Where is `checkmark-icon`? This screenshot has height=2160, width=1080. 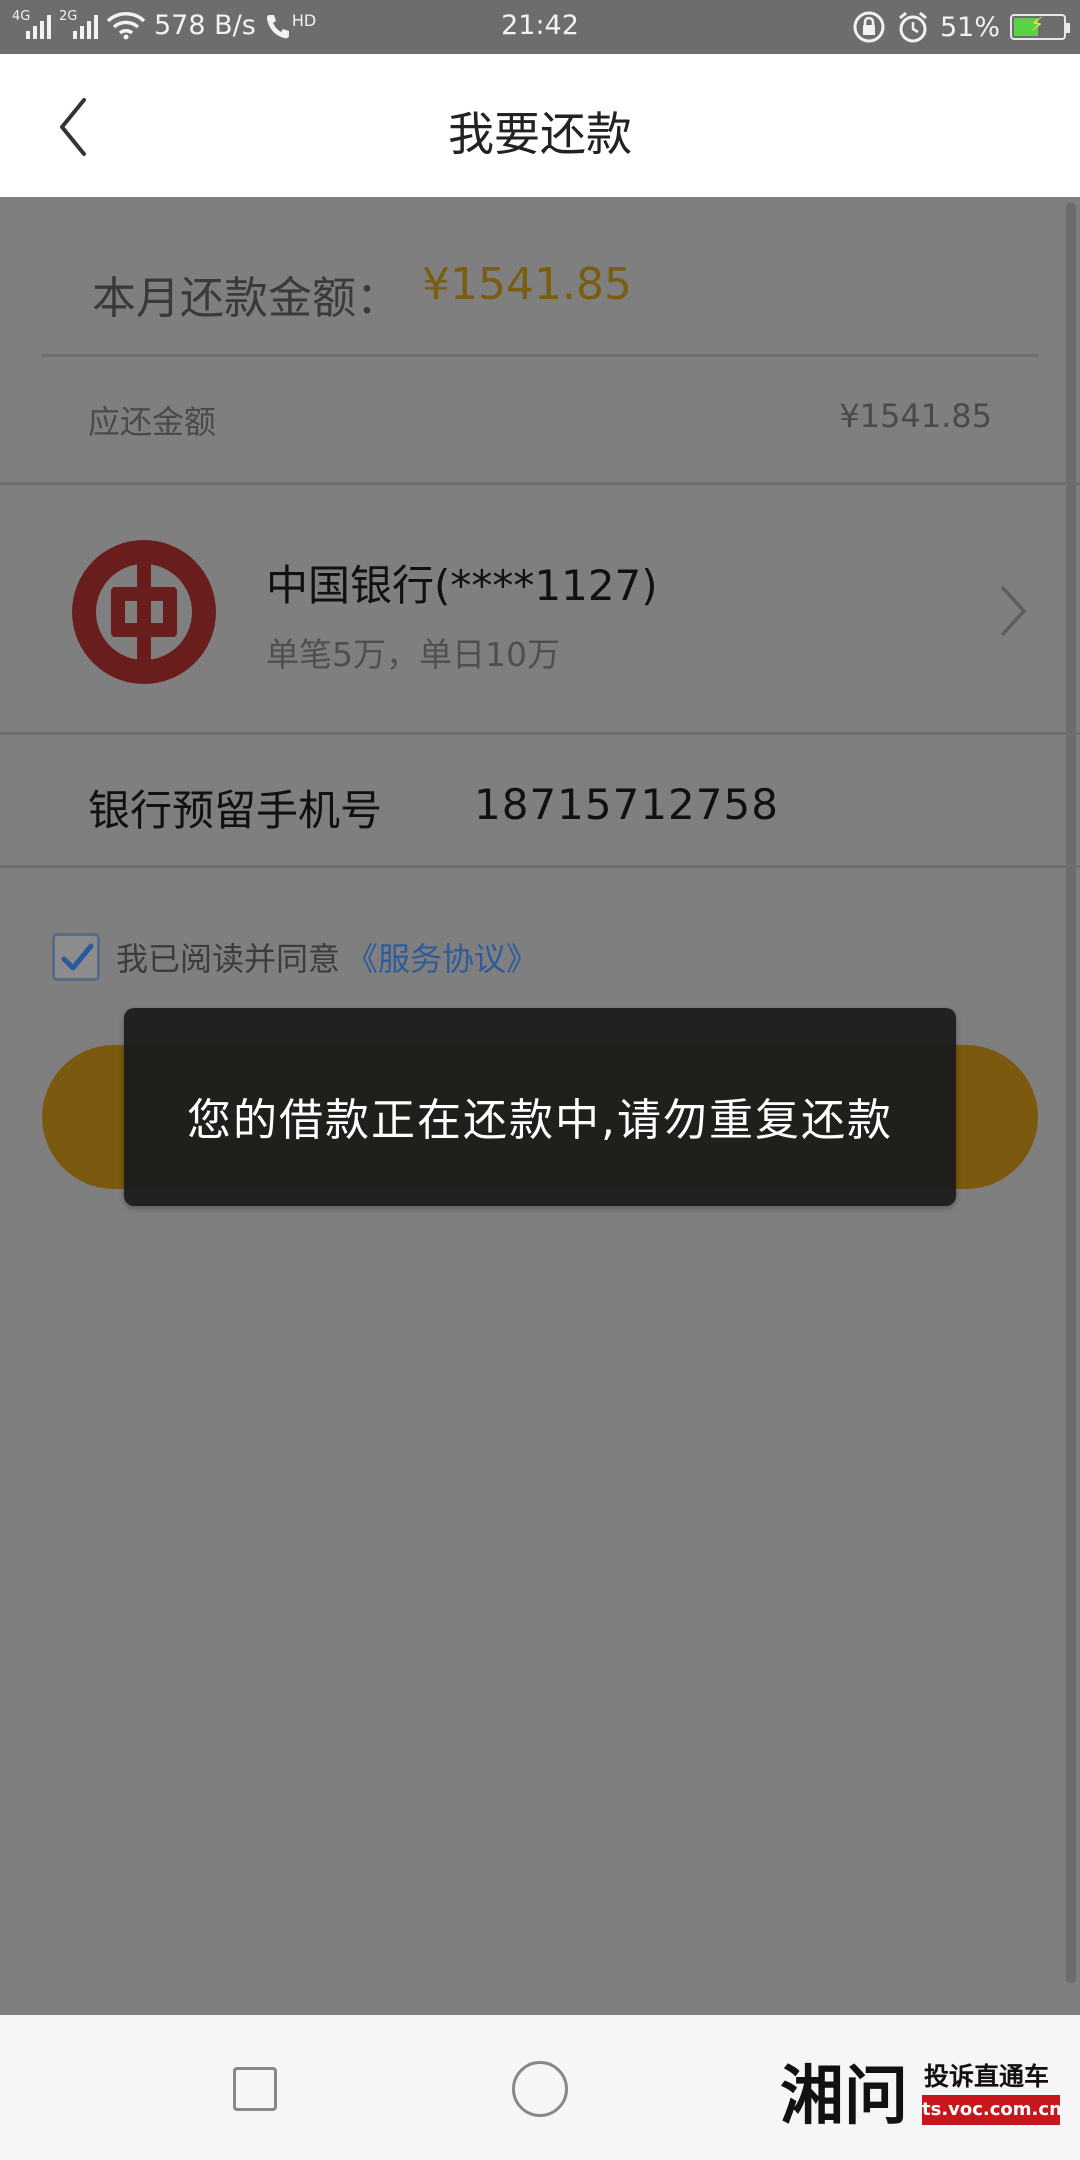 checkmark-icon is located at coordinates (77, 957).